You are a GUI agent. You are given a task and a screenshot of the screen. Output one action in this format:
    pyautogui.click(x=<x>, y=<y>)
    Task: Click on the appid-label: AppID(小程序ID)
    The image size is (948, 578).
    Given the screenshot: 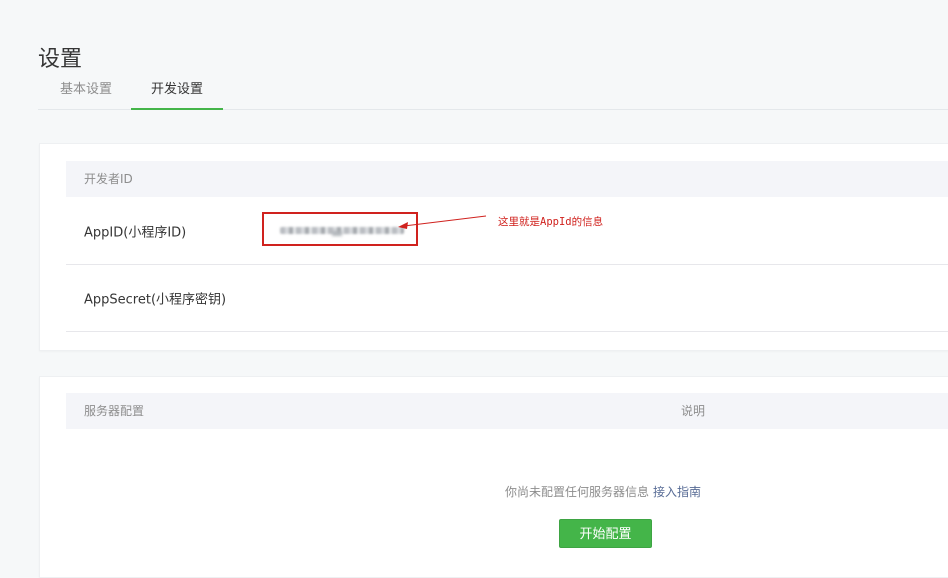 What is the action you would take?
    pyautogui.click(x=135, y=232)
    